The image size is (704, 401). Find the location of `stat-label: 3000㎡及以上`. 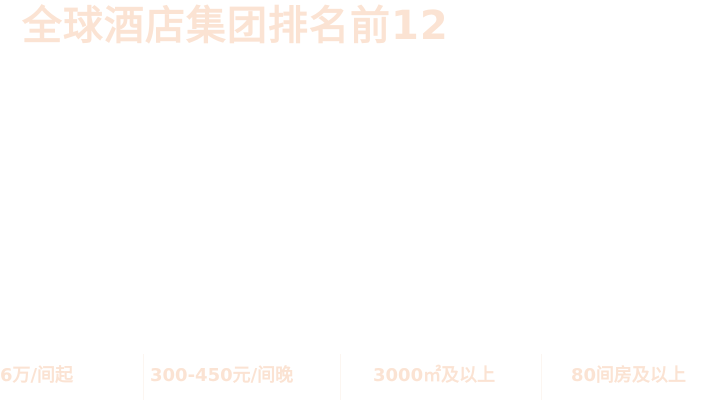

stat-label: 3000㎡及以上 is located at coordinates (434, 375).